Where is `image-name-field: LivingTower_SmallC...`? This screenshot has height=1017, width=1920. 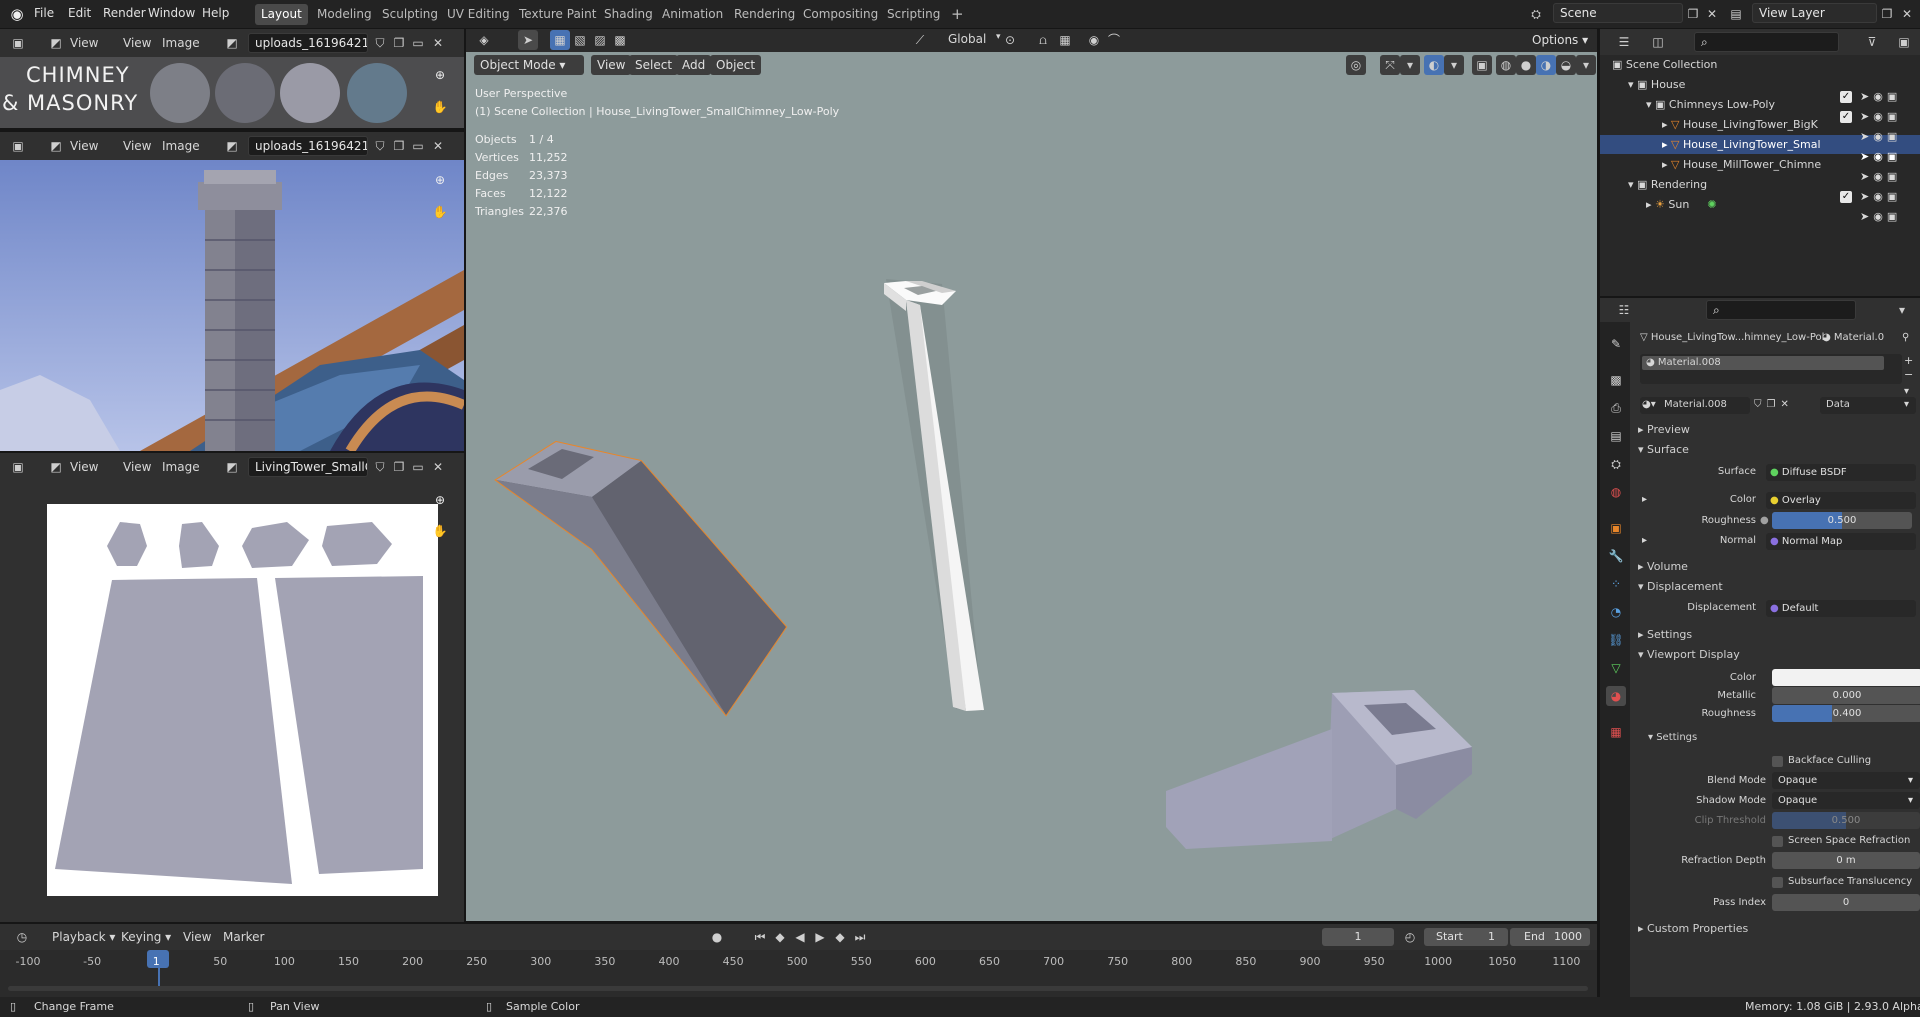 image-name-field: LivingTower_SmallC... is located at coordinates (308, 467).